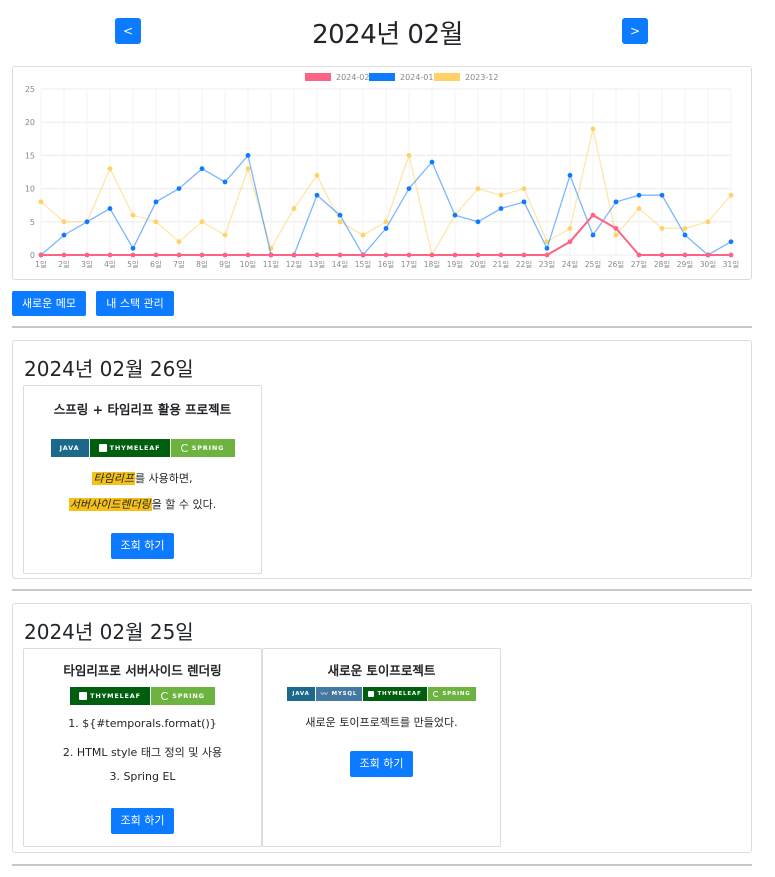  What do you see at coordinates (109, 632) in the screenshot?
I see `day-title: 2024년 02월 25일` at bounding box center [109, 632].